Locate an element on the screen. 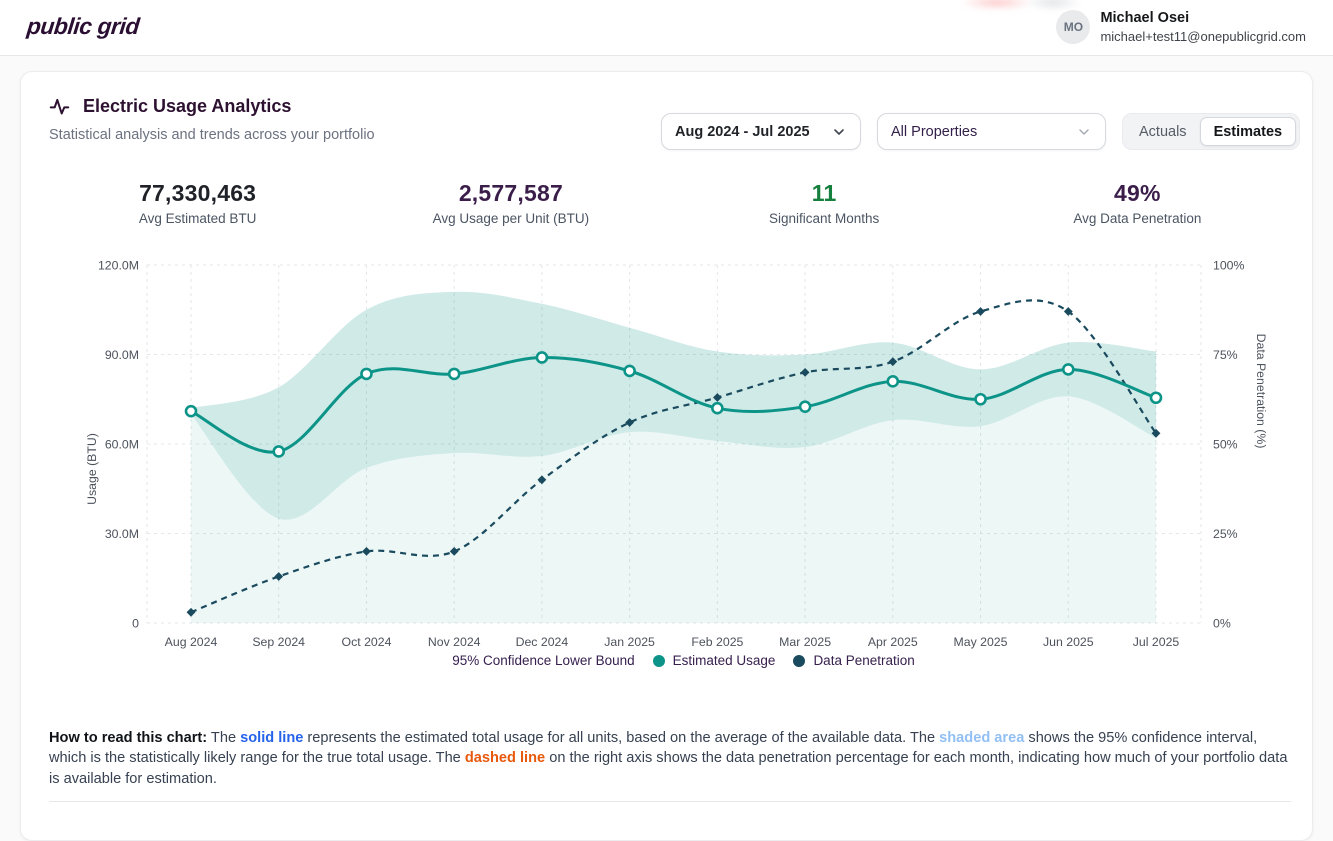 The image size is (1333, 841). stat-value: 77,330,463 is located at coordinates (198, 193).